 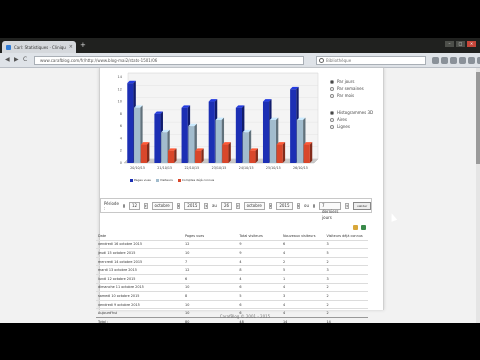 What do you see at coordinates (307, 205) in the screenshot?
I see `or-label: ou` at bounding box center [307, 205].